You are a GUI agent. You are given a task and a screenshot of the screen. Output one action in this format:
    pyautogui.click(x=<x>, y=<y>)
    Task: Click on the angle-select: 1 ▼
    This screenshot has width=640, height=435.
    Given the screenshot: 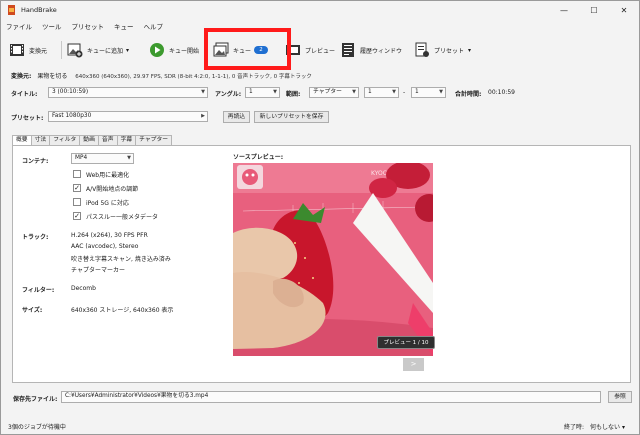 What is the action you would take?
    pyautogui.click(x=262, y=92)
    